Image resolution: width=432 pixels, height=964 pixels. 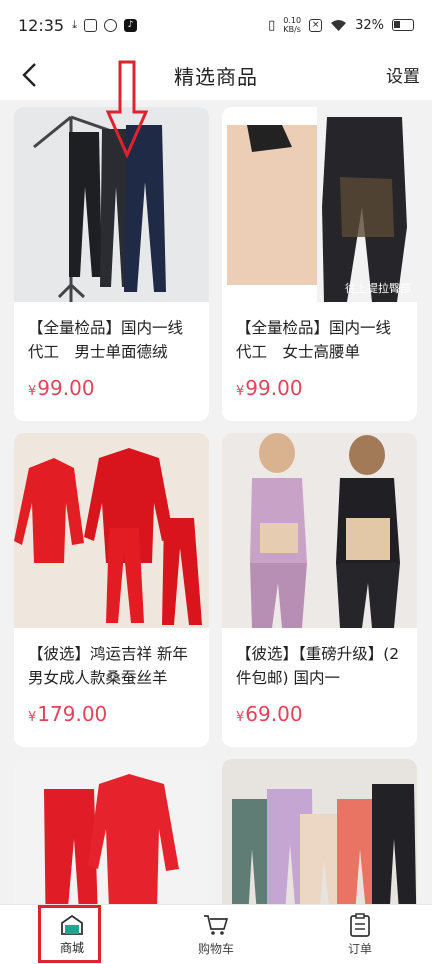 I want to click on system-icons: ▯ 0.10 KB/s × 32%, so click(x=341, y=25).